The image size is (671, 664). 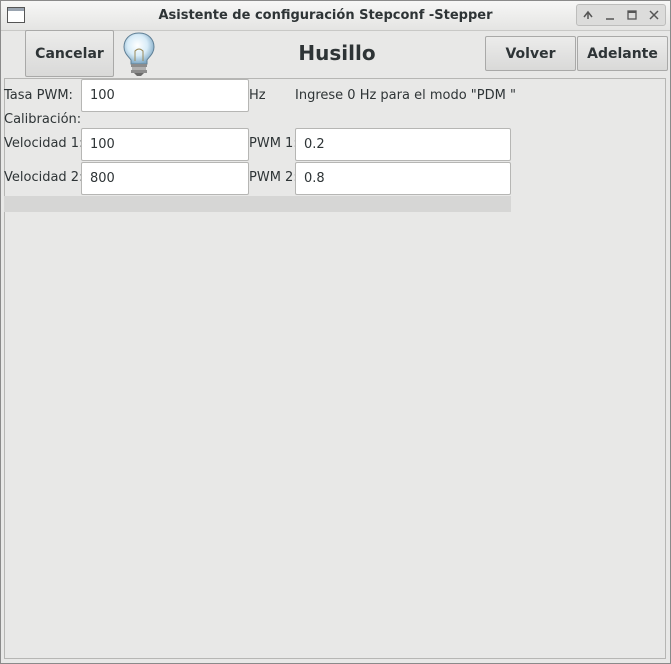 What do you see at coordinates (139, 54) in the screenshot?
I see `lightbulb-icon` at bounding box center [139, 54].